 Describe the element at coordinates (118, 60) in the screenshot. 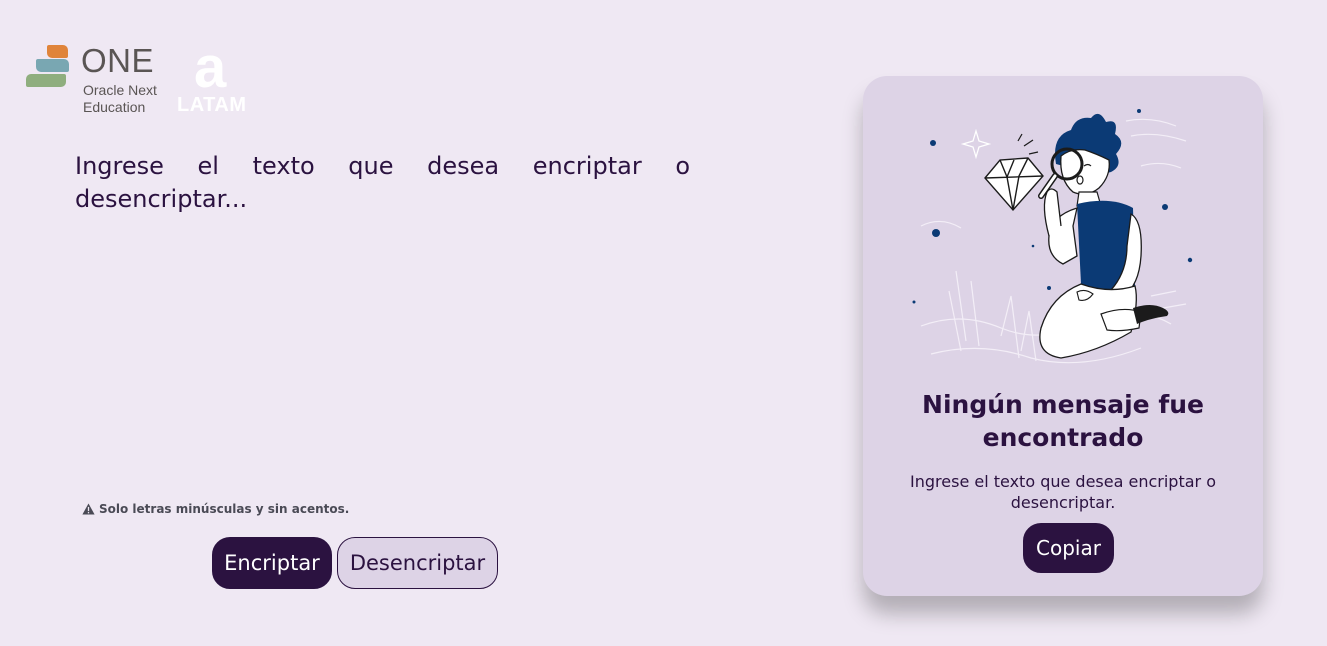

I see `one-logo-title: ONE` at that location.